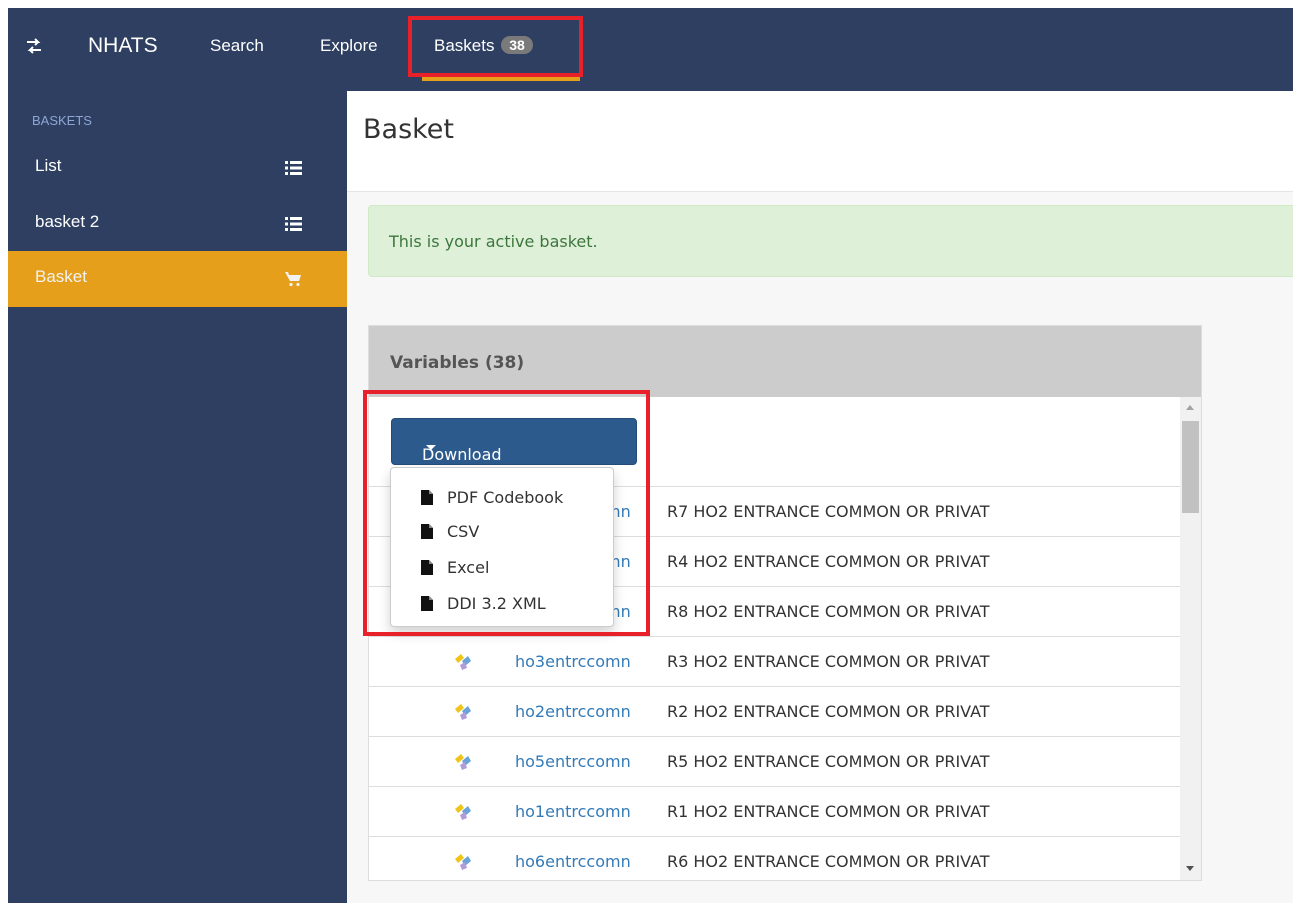 This screenshot has width=1293, height=903. Describe the element at coordinates (828, 661) in the screenshot. I see `variable-label: R3 HO2 ENTRANCE COMMON OR PRIVAT` at that location.